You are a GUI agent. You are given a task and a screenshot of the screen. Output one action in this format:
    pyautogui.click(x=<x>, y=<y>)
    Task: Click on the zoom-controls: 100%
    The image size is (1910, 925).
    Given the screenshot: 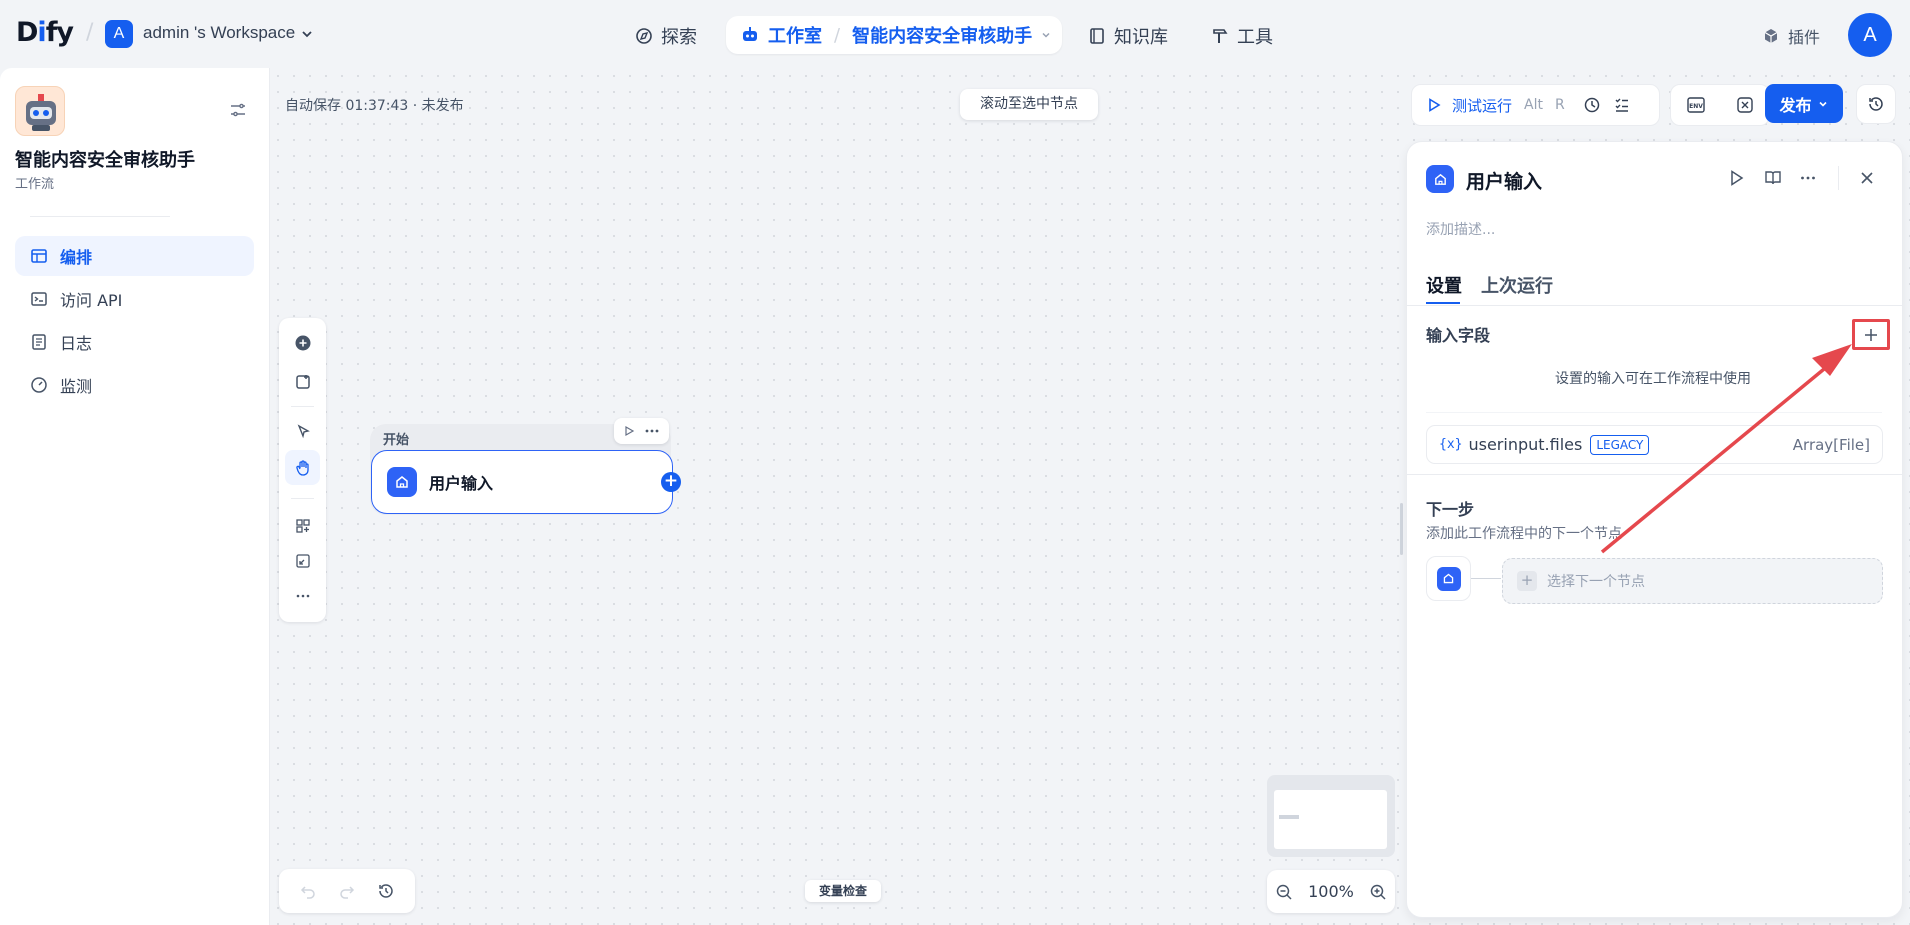 What is the action you would take?
    pyautogui.click(x=1331, y=891)
    